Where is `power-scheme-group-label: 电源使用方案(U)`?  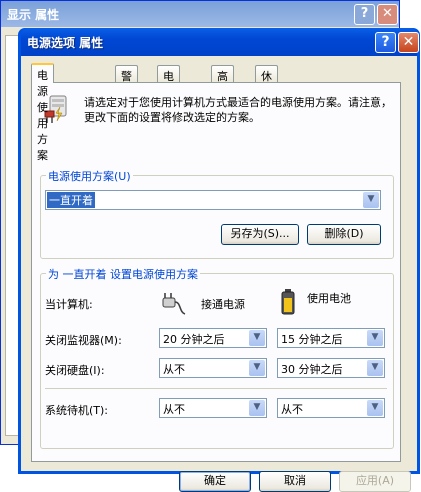
power-scheme-group-label: 电源使用方案(U) is located at coordinates (89, 176).